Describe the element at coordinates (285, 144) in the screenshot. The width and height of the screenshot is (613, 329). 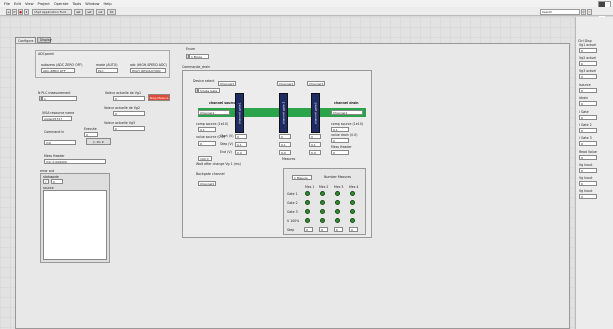
I see `gate2-step: 0.1` at that location.